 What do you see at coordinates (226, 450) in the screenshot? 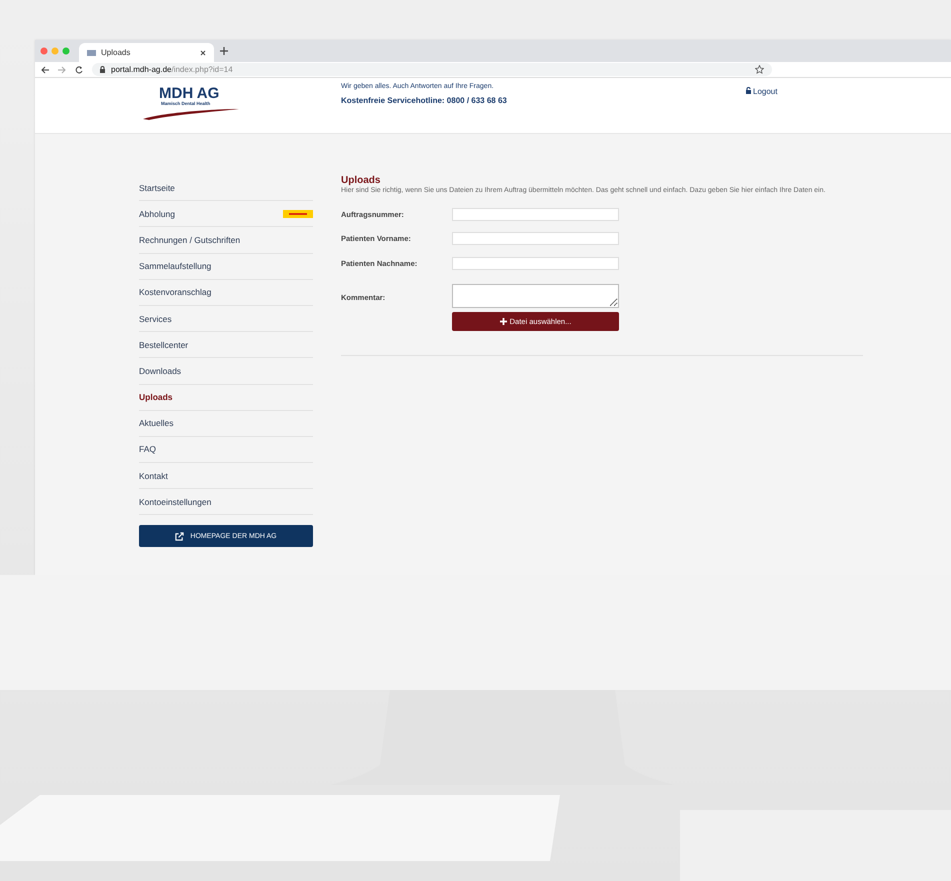
I see `sidebar-item: FAQ` at bounding box center [226, 450].